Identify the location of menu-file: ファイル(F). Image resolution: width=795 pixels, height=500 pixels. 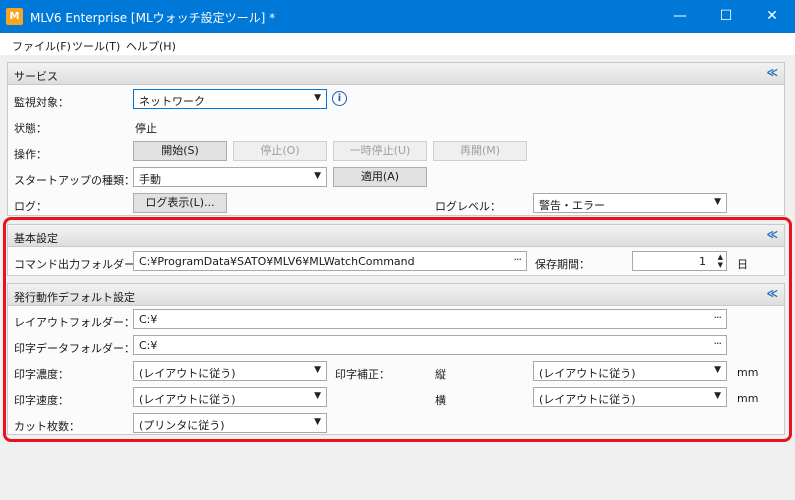
(41, 46).